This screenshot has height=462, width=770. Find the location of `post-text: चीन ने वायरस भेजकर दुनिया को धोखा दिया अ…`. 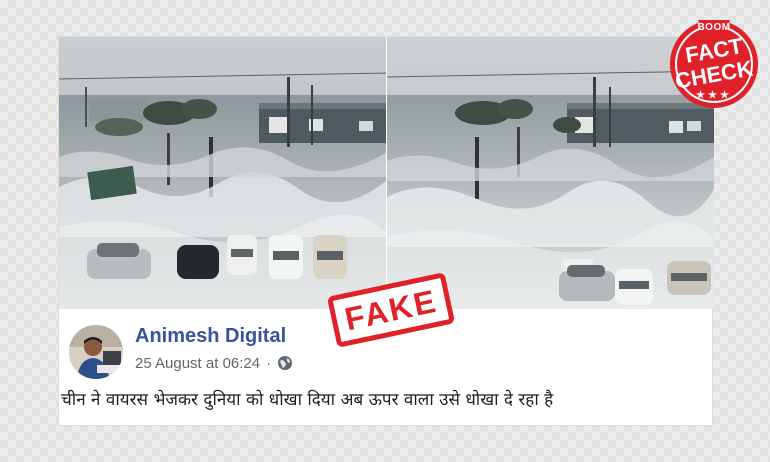

post-text: चीन ने वायरस भेजकर दुनिया को धोखा दिया अ… is located at coordinates (307, 400).